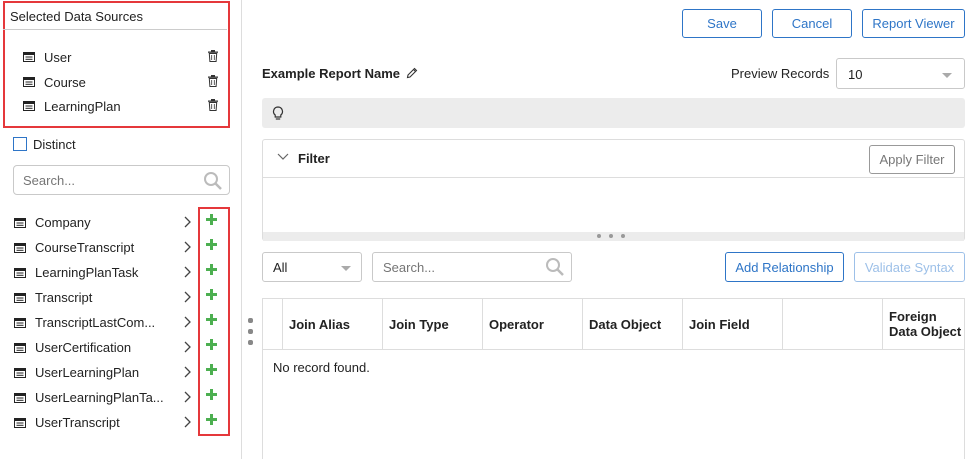 This screenshot has width=977, height=459. I want to click on object-label: UserLearningPlan, so click(87, 372).